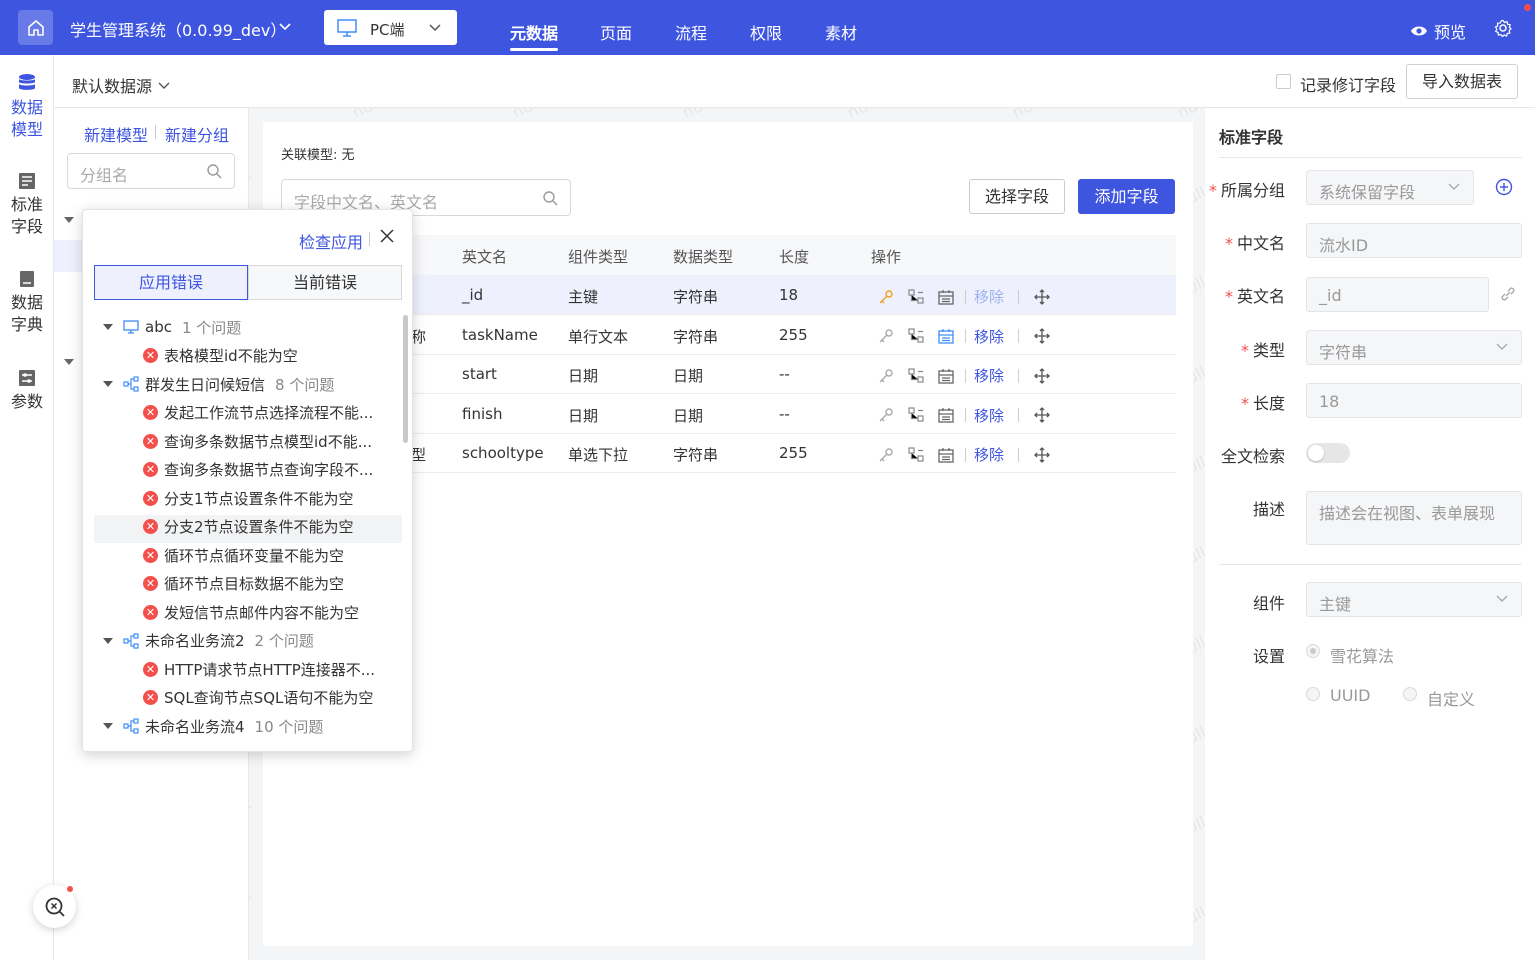 The height and width of the screenshot is (960, 1535). I want to click on error-group: 未命名业务流2 2 个问题, so click(208, 641).